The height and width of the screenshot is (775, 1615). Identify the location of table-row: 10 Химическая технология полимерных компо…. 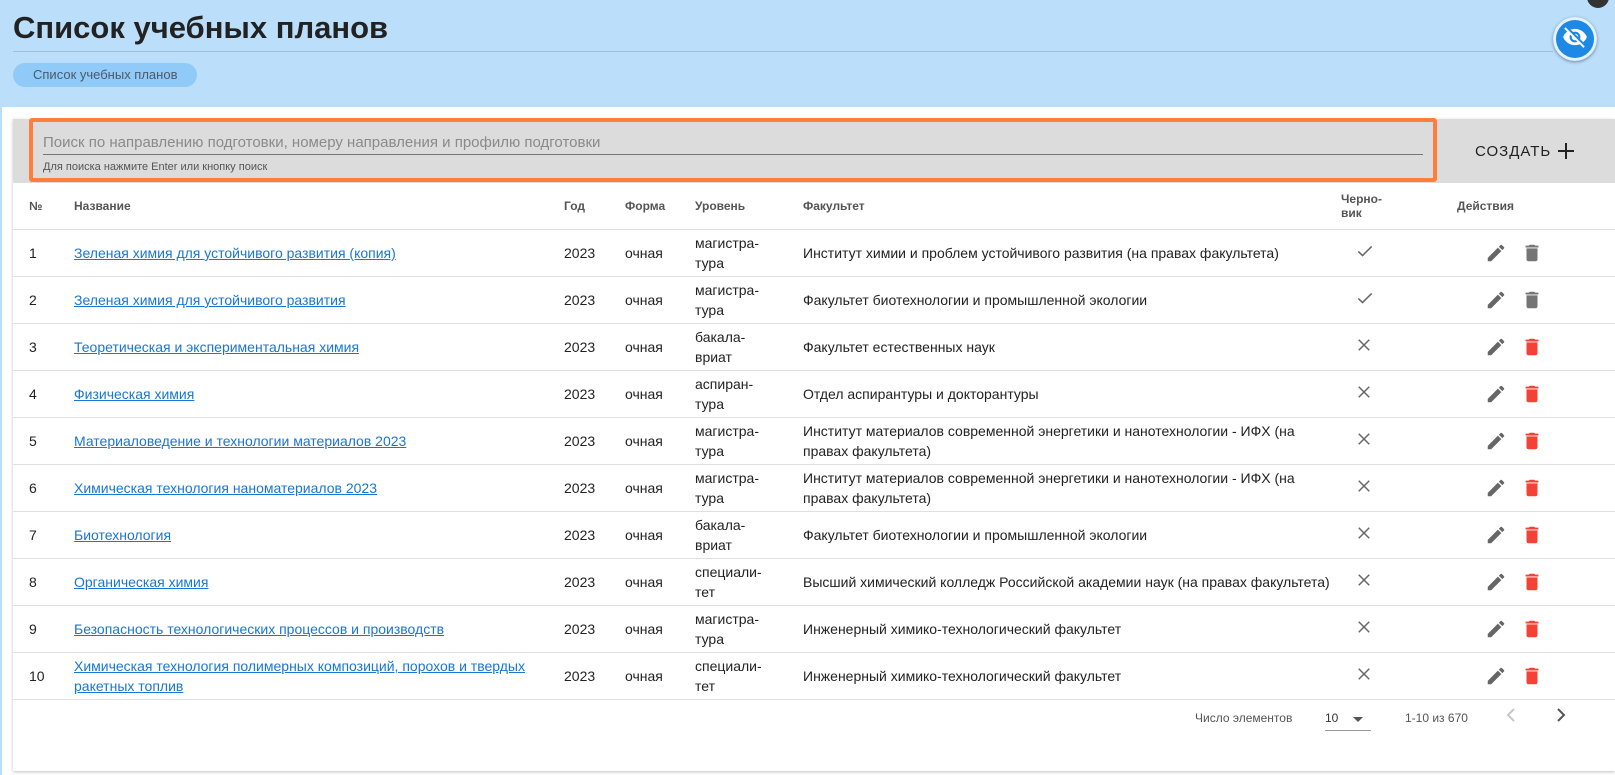
(814, 676).